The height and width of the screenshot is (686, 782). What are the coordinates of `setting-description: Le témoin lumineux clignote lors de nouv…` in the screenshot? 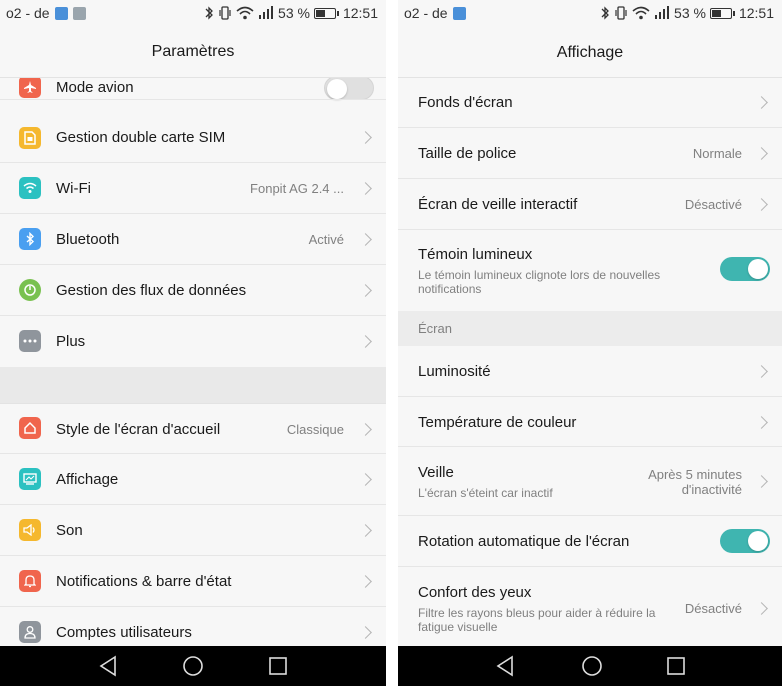 It's located at (539, 282).